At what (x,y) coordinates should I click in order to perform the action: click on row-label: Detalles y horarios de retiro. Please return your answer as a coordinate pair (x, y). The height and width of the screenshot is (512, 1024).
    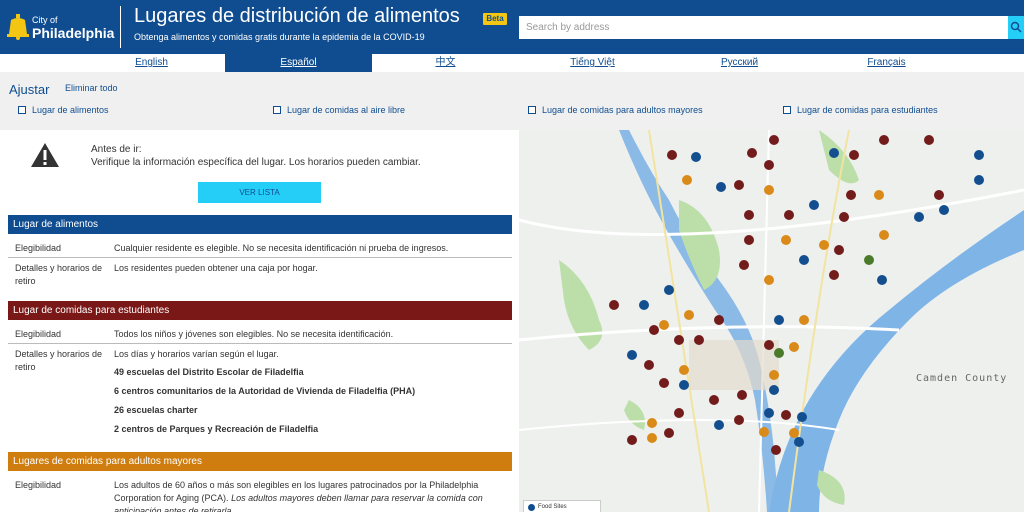
    Looking at the image, I should click on (59, 360).